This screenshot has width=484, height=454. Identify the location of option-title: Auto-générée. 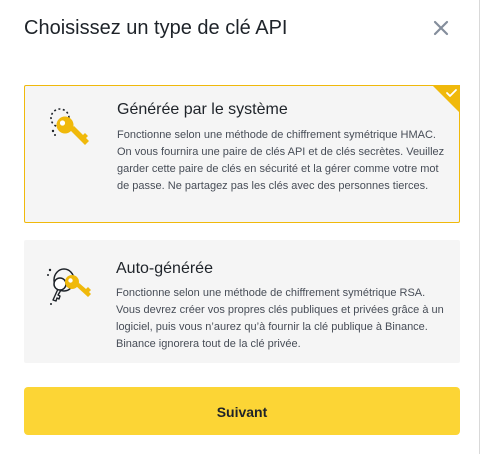
(164, 268).